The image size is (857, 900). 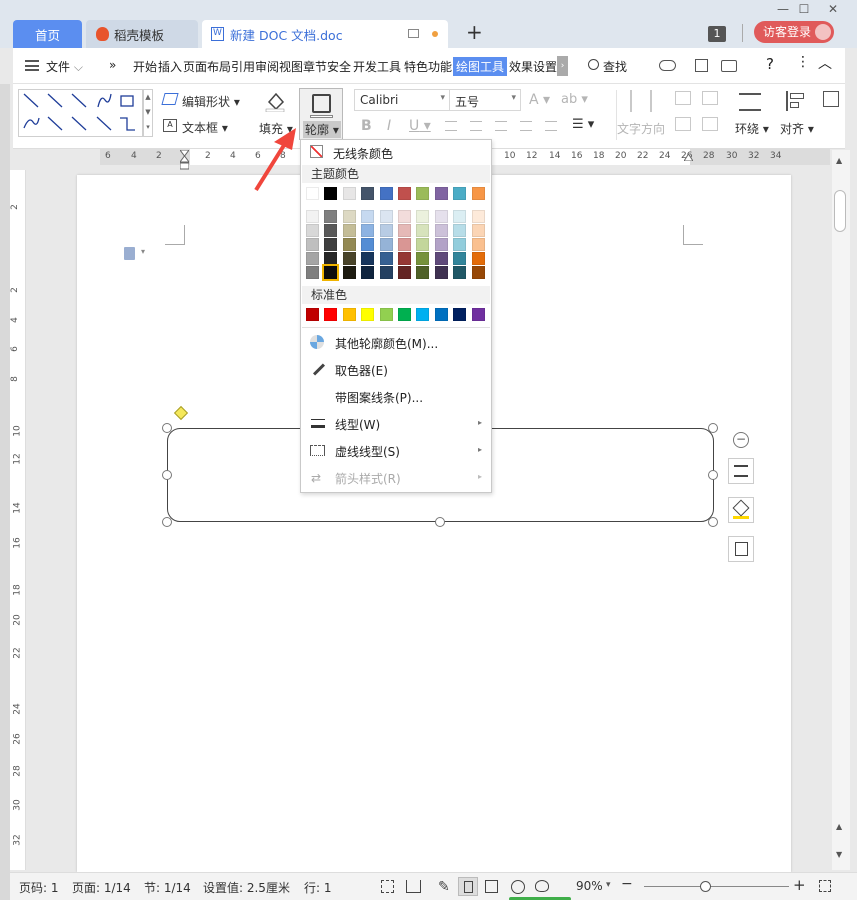 I want to click on indent-marker-icon, so click(x=184, y=160).